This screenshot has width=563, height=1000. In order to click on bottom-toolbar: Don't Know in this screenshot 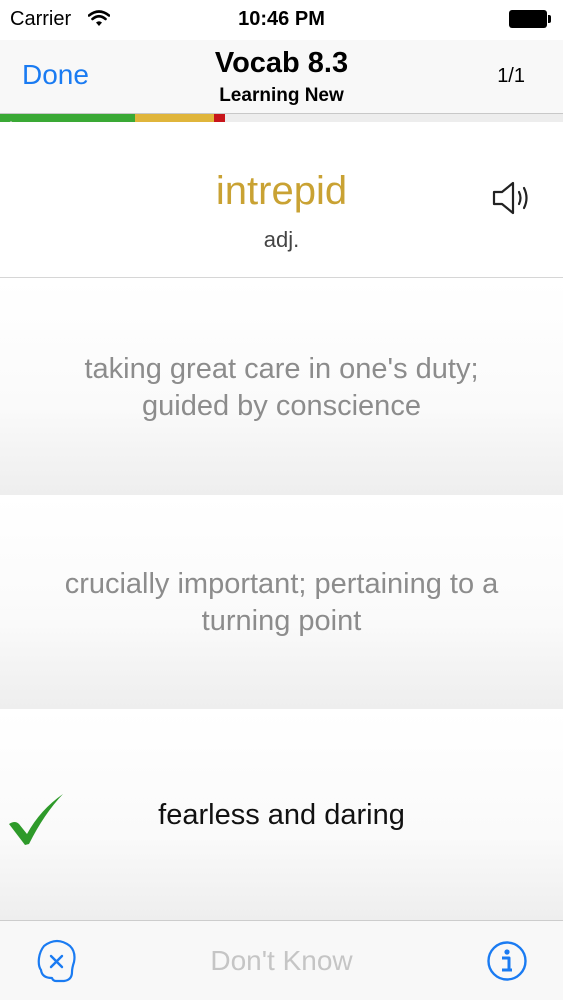, I will do `click(281, 960)`.